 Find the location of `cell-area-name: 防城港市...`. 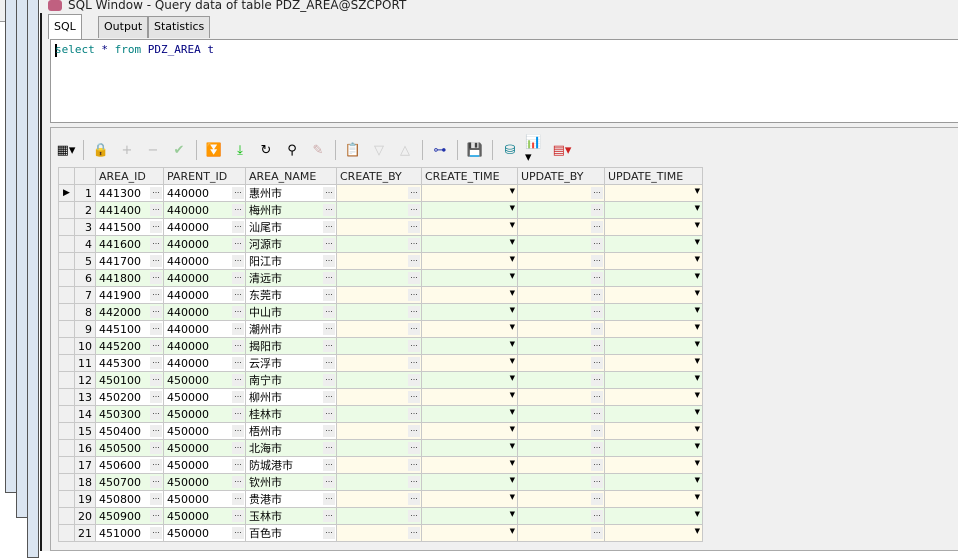

cell-area-name: 防城港市... is located at coordinates (291, 465).